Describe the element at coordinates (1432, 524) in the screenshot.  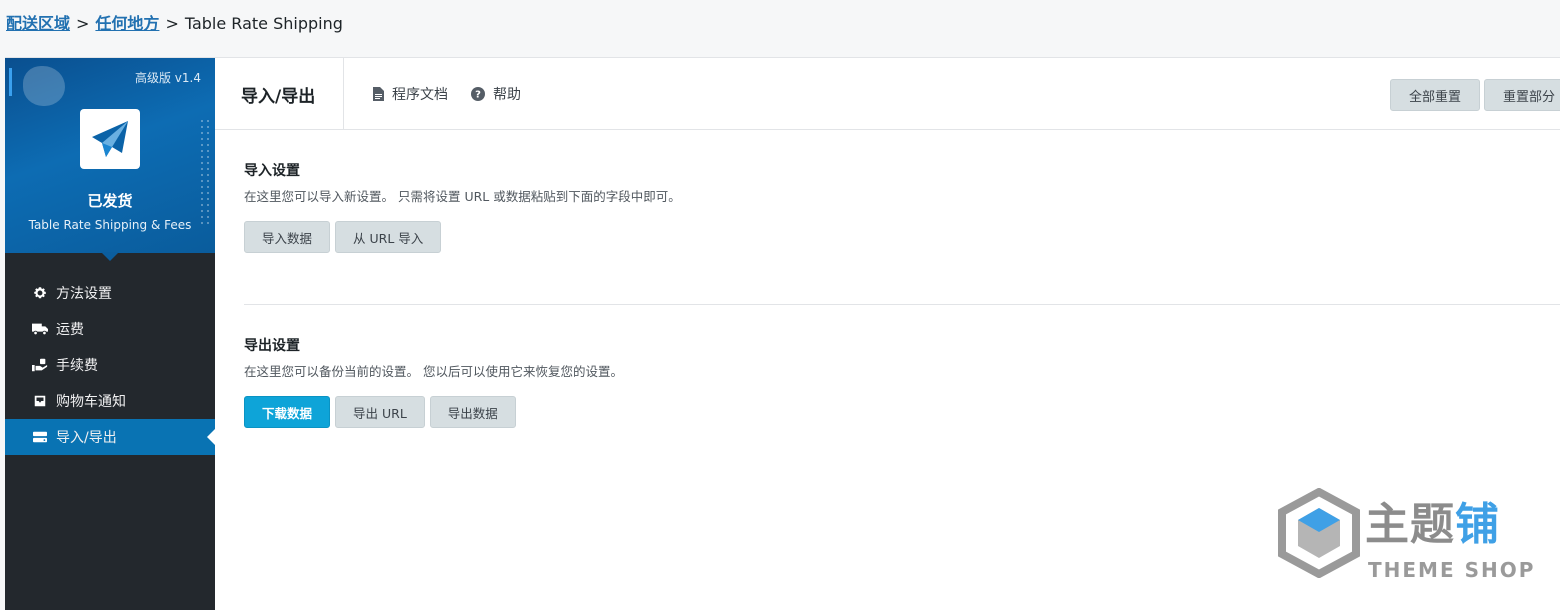
I see `watermark-cn: 主题铺` at that location.